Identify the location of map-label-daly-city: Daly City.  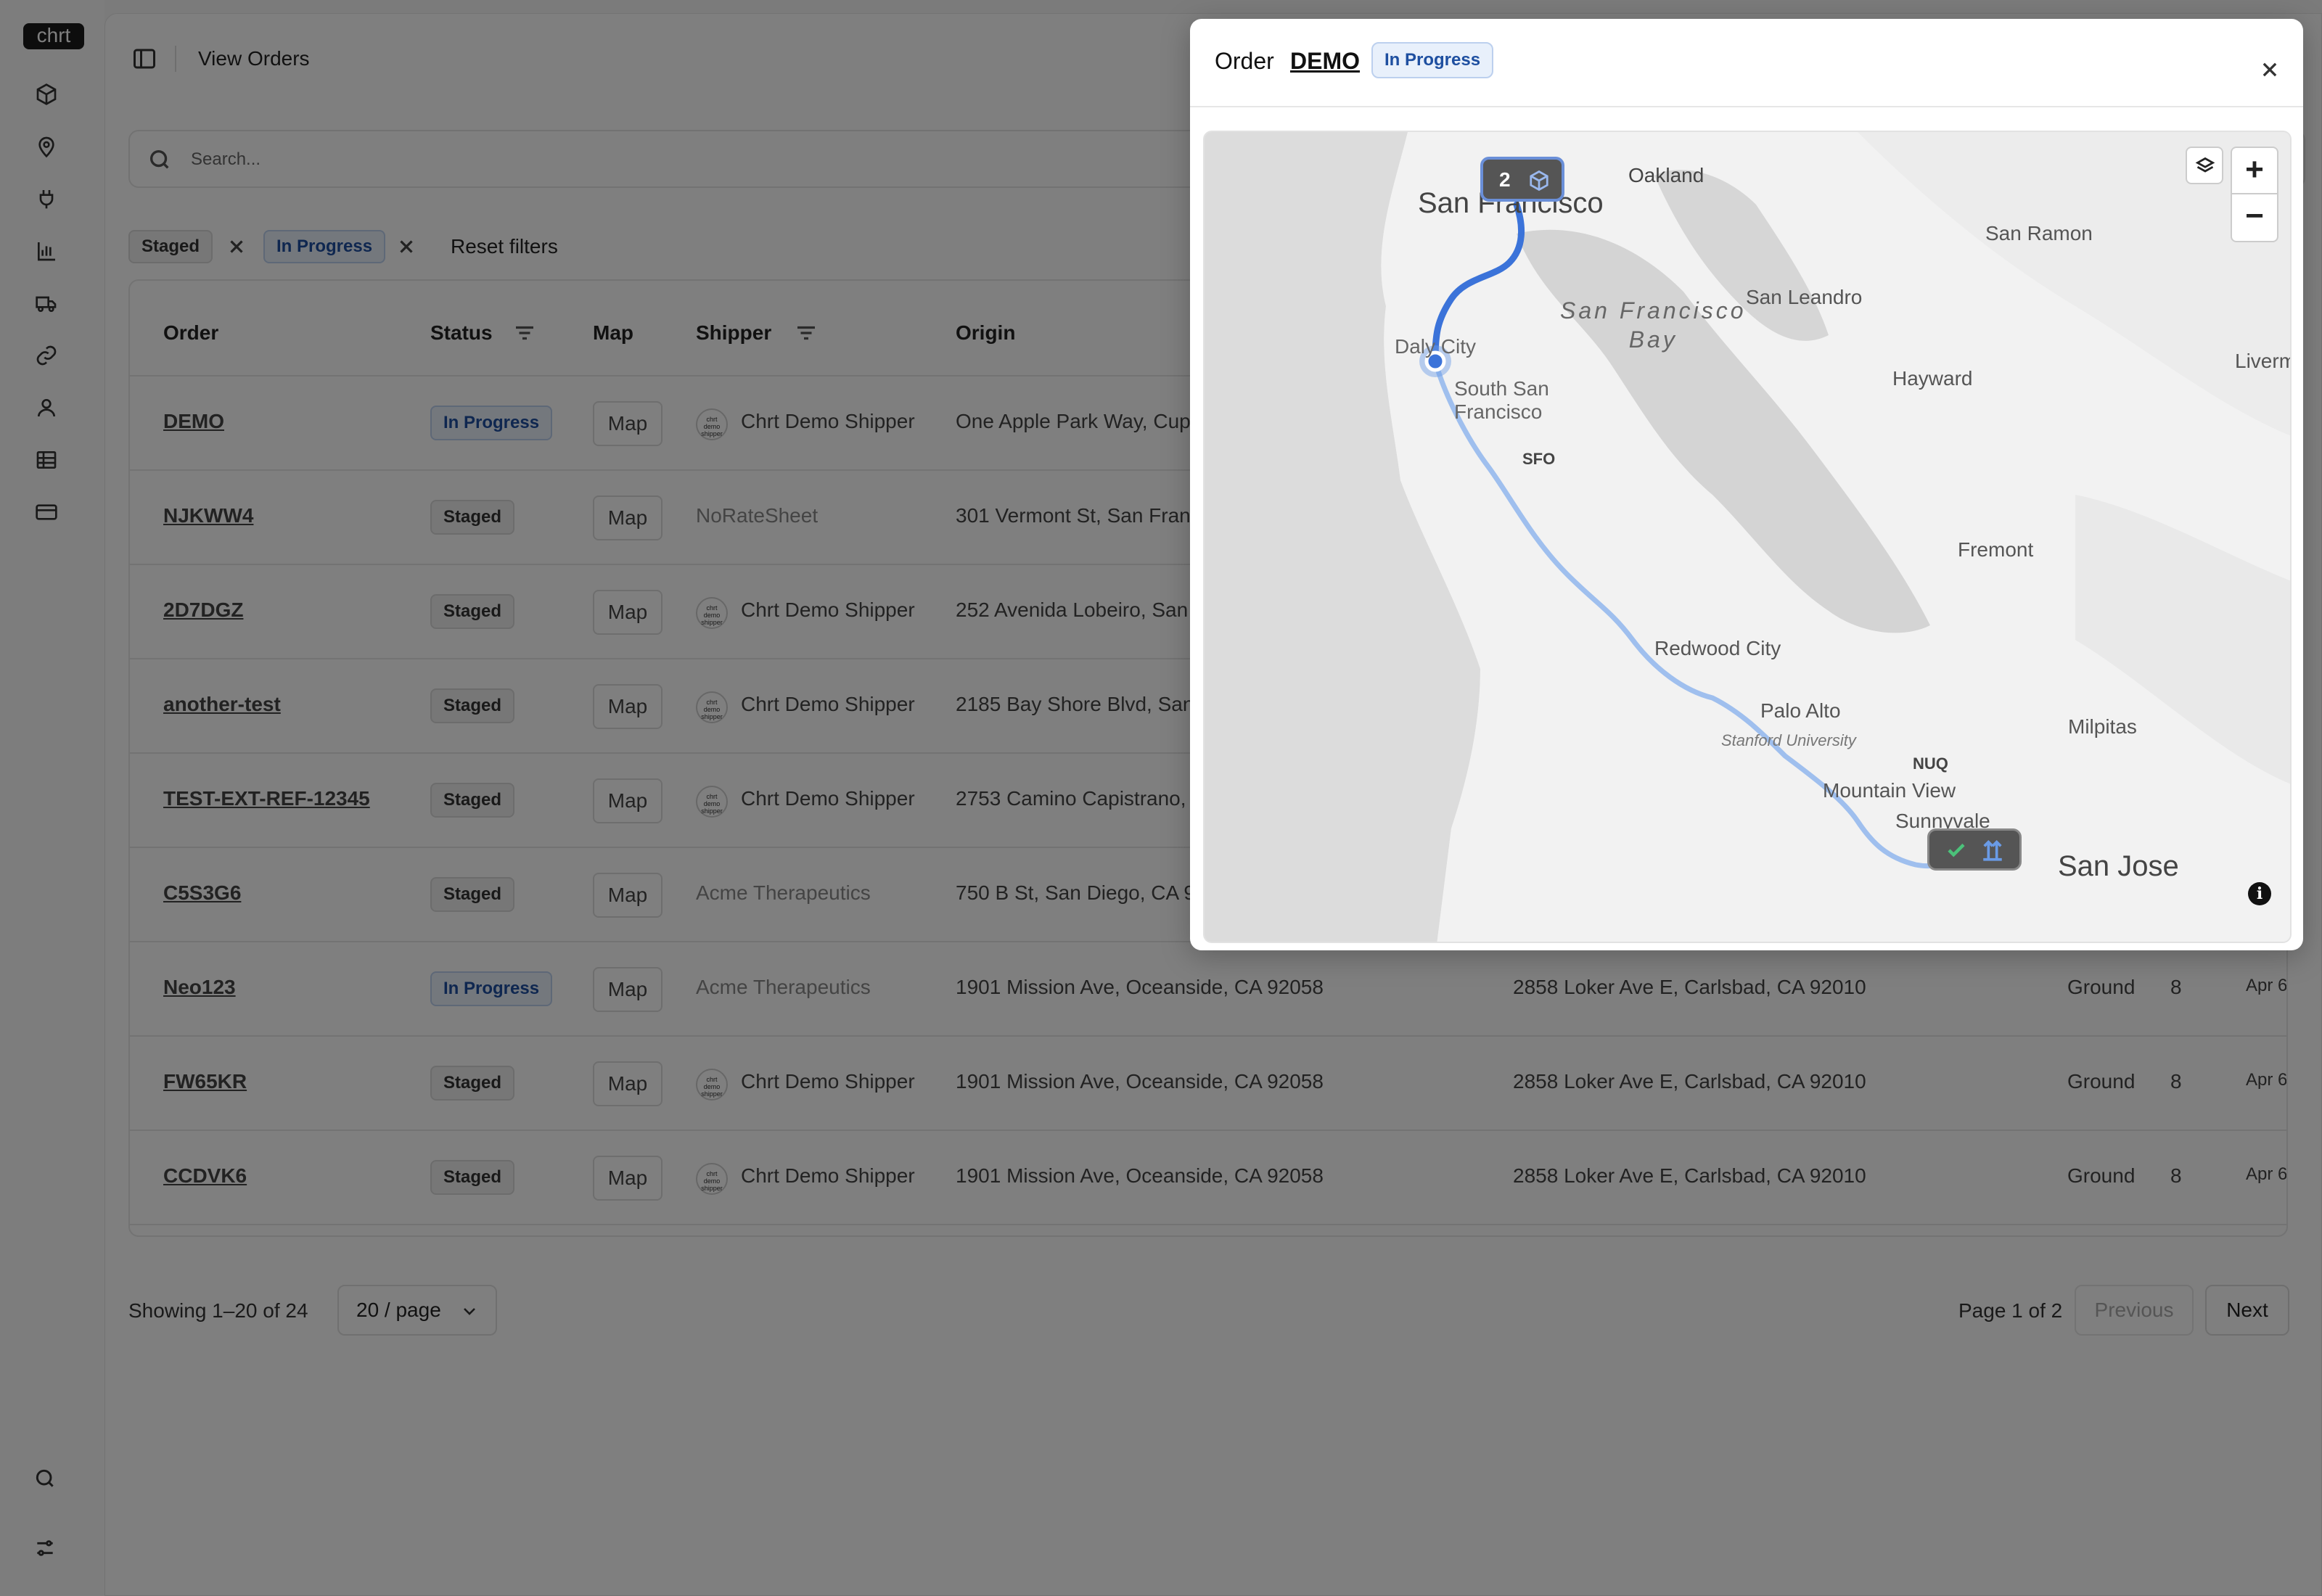
(1436, 346).